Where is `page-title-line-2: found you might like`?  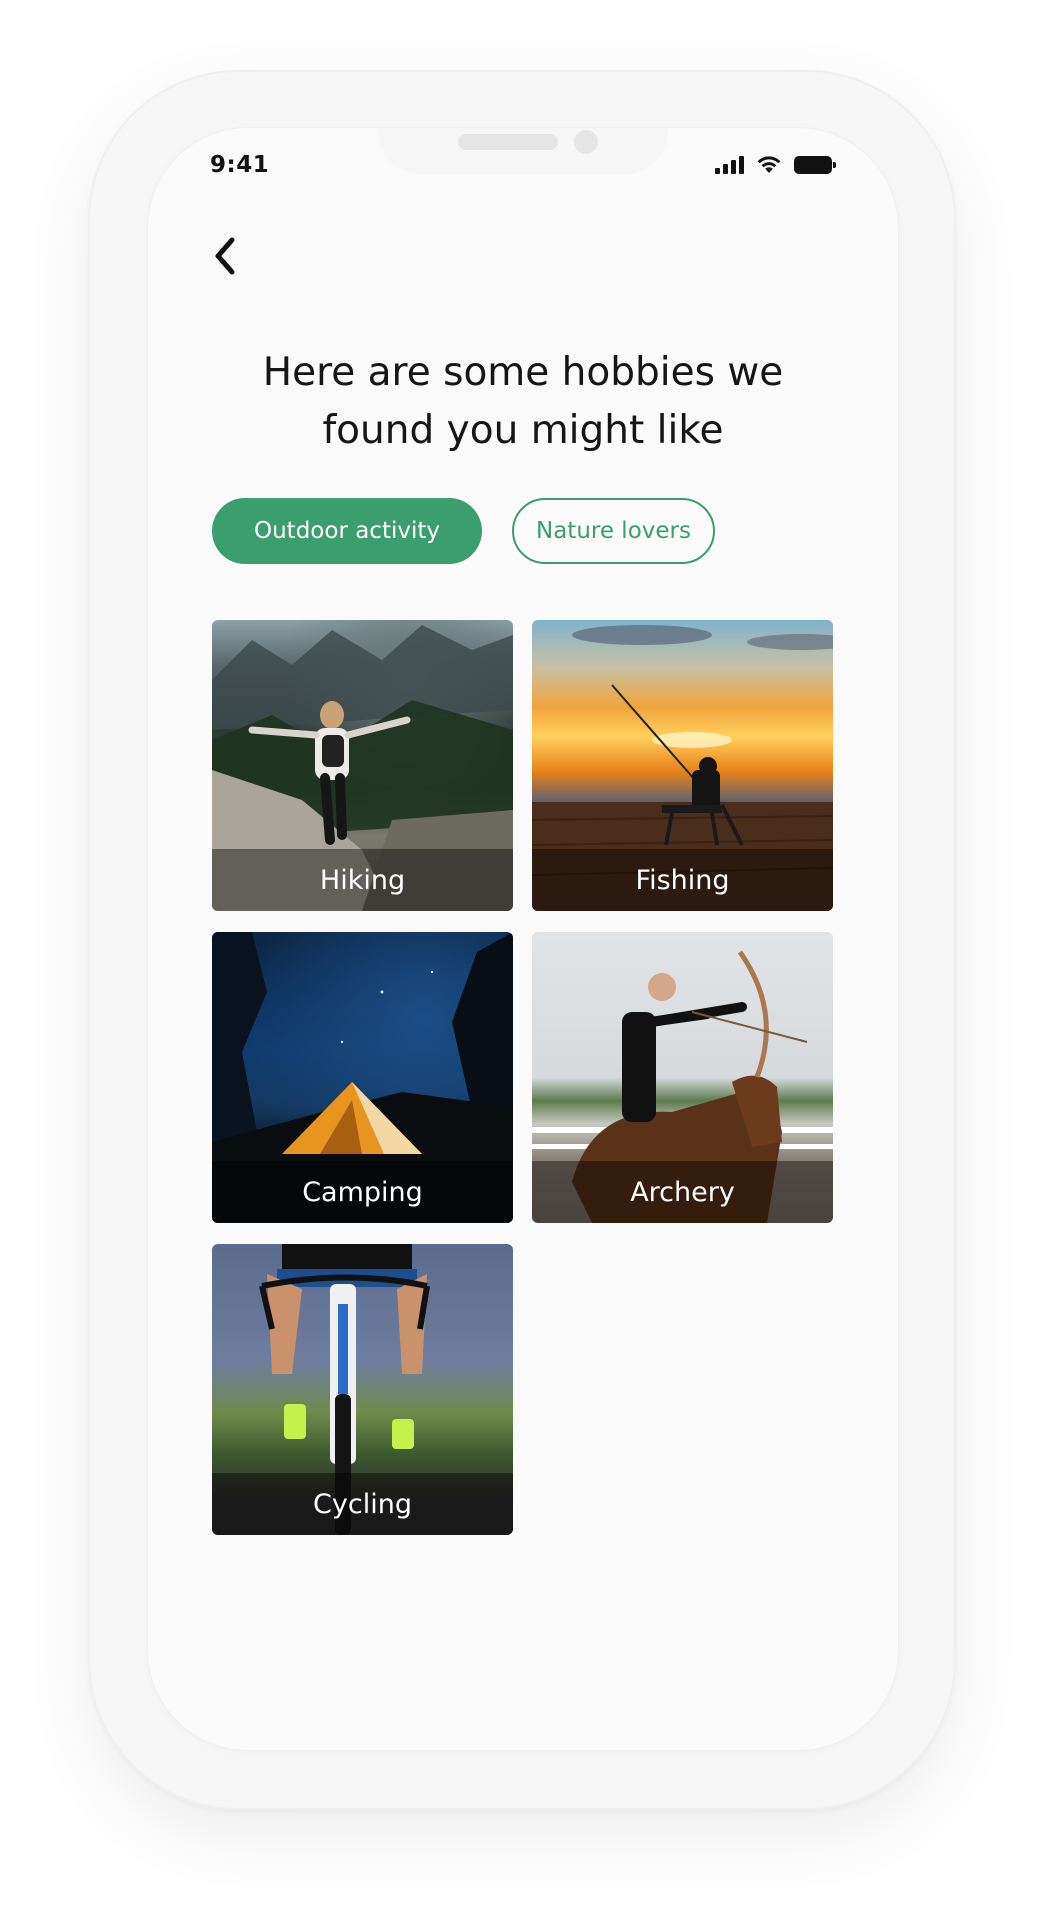 page-title-line-2: found you might like is located at coordinates (523, 430).